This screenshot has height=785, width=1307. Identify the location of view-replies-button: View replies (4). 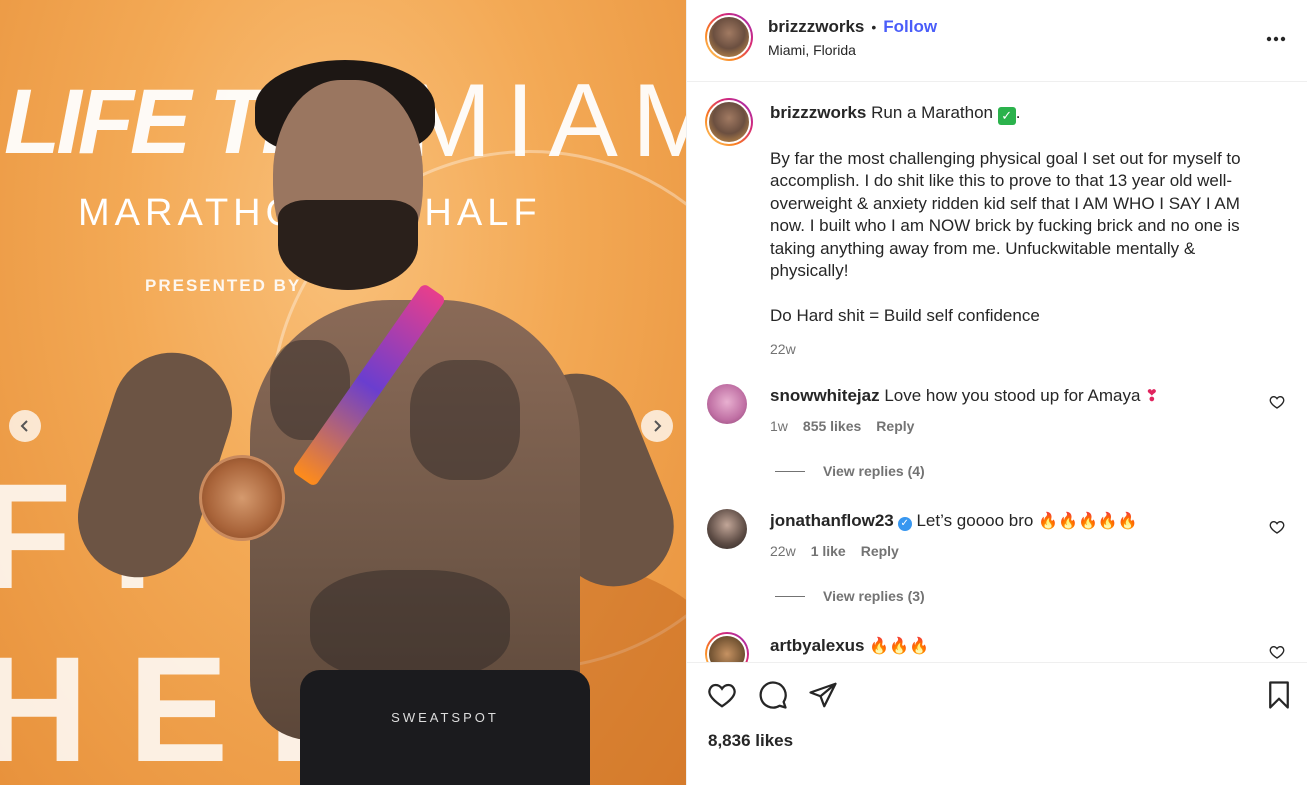
(850, 471).